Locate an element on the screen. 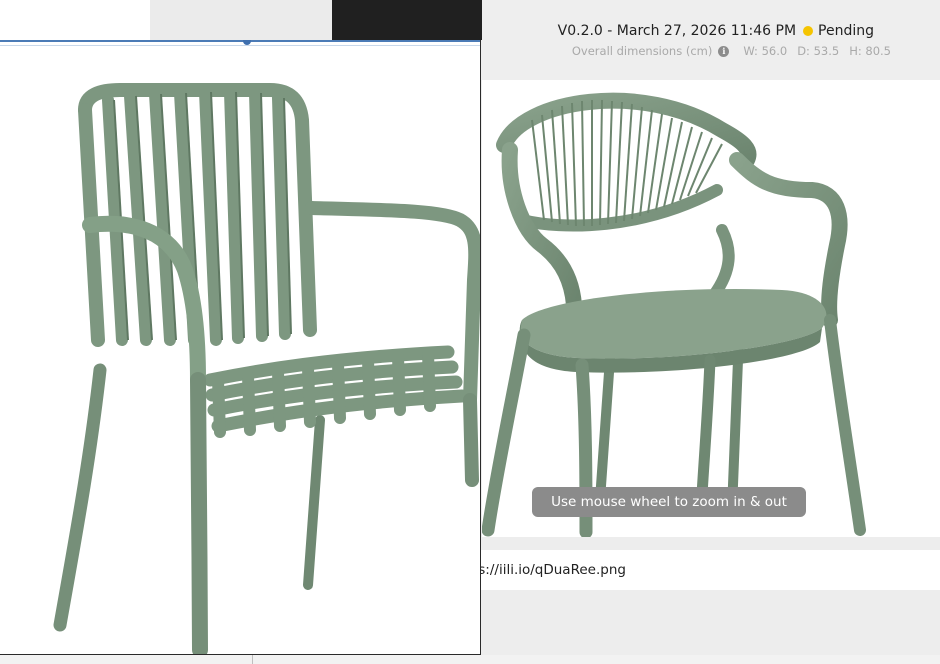 Image resolution: width=940 pixels, height=664 pixels. top-bar-left is located at coordinates (75, 20).